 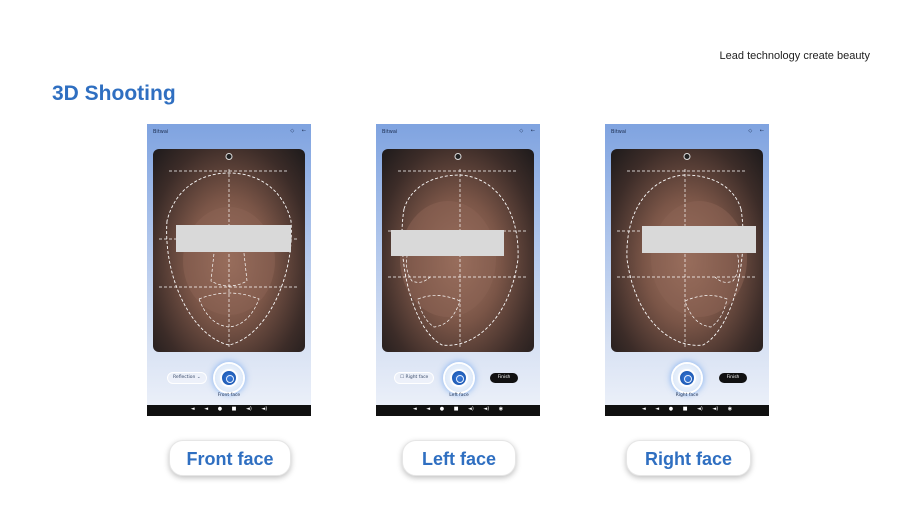 What do you see at coordinates (687, 395) in the screenshot?
I see `capture-label: Right face` at bounding box center [687, 395].